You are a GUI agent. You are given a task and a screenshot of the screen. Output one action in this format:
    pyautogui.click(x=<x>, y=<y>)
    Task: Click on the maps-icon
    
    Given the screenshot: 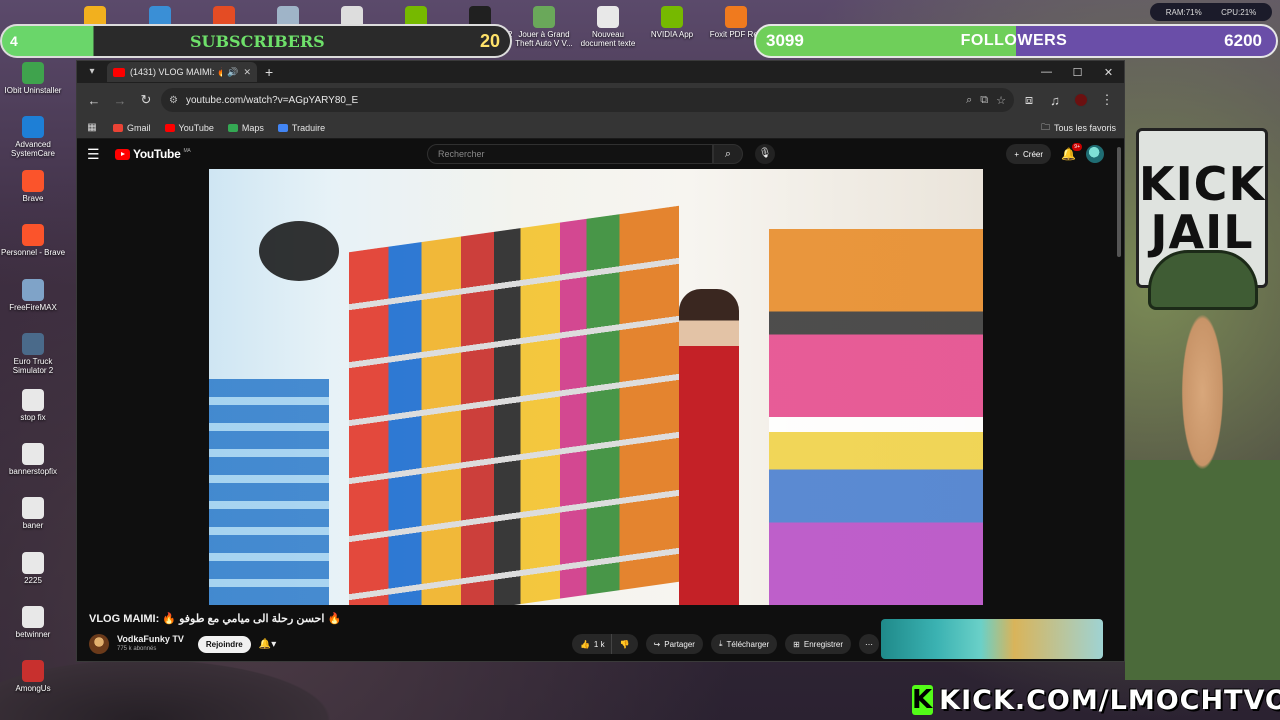 What is the action you would take?
    pyautogui.click(x=232, y=127)
    